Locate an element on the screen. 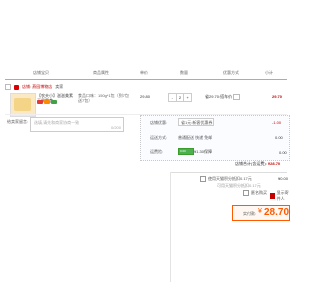 This screenshot has height=290, width=320. shipping-value: 0.00 is located at coordinates (279, 137).